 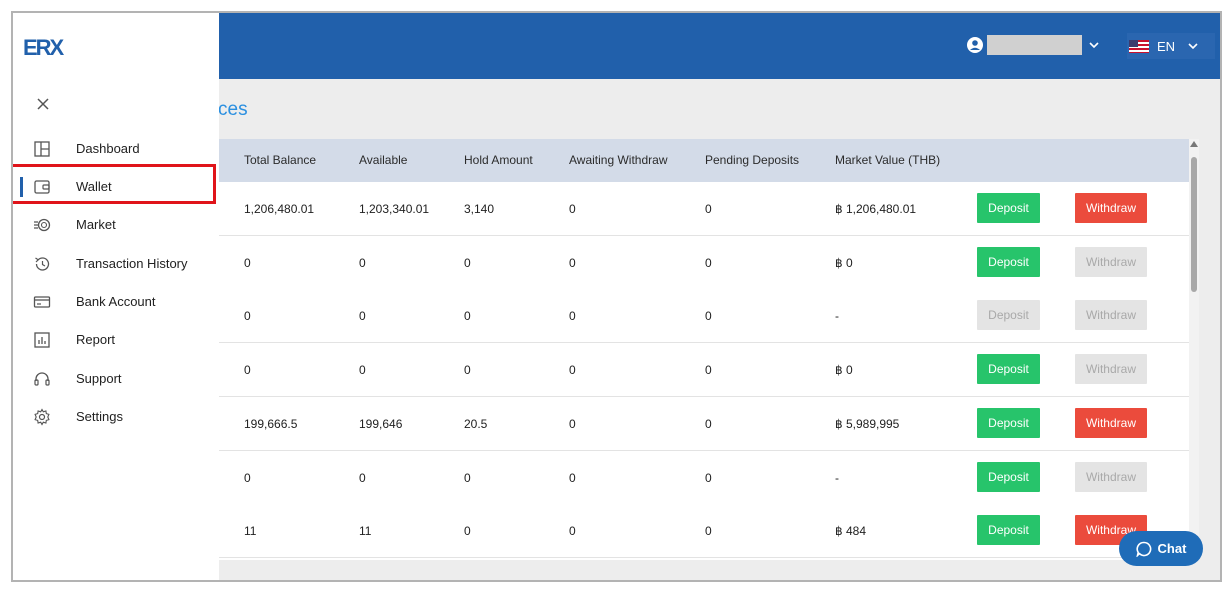 I want to click on sidebar-item-market: Market, so click(x=116, y=225).